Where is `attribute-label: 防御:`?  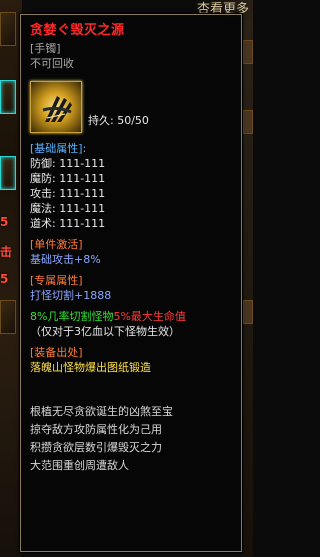
attribute-label: 防御: is located at coordinates (43, 163).